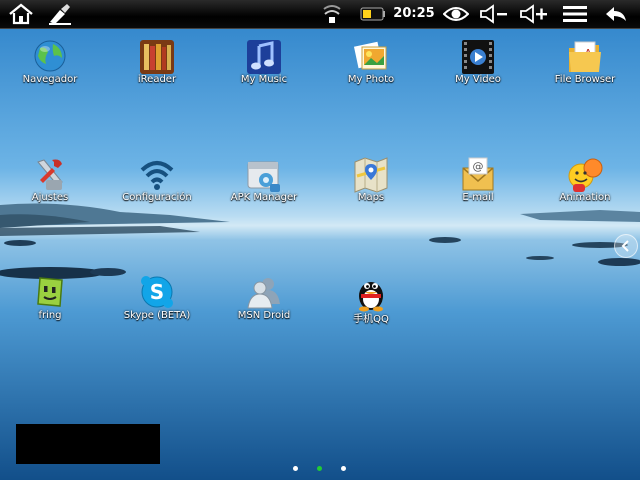  I want to click on app-email: @ E-mail, so click(478, 205).